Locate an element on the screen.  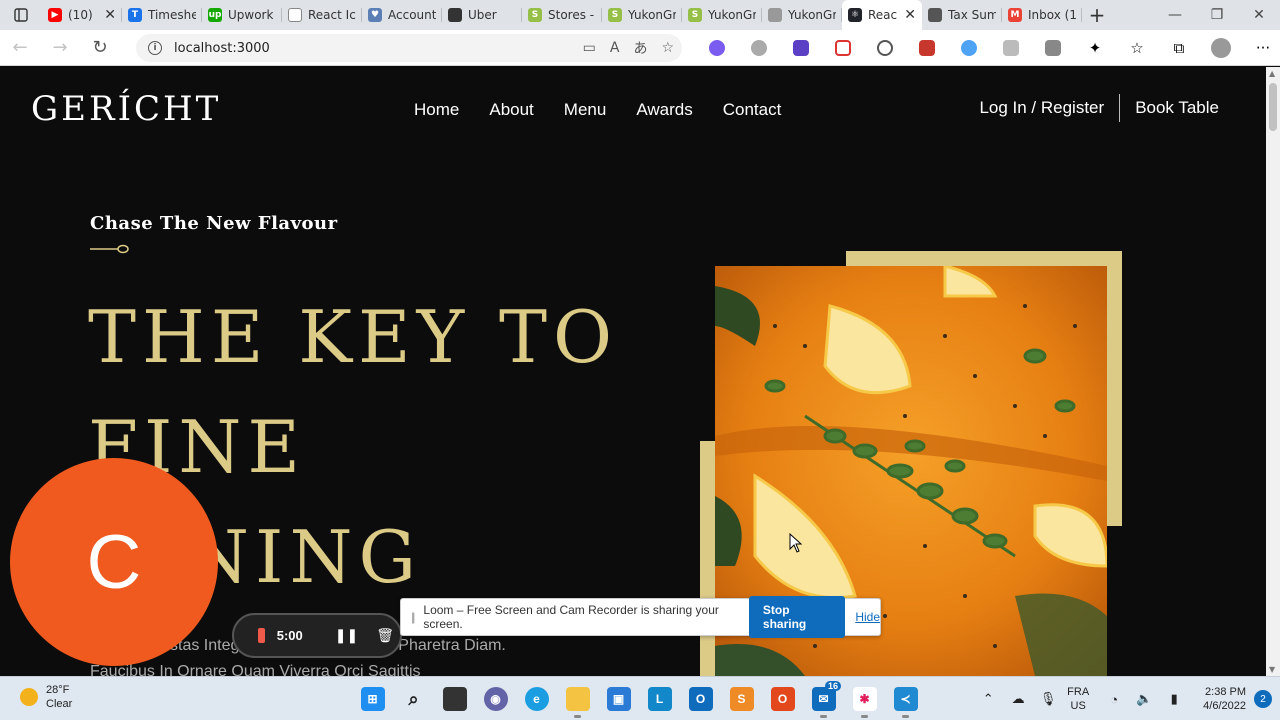
start-button: ⊞ is located at coordinates (372, 698).